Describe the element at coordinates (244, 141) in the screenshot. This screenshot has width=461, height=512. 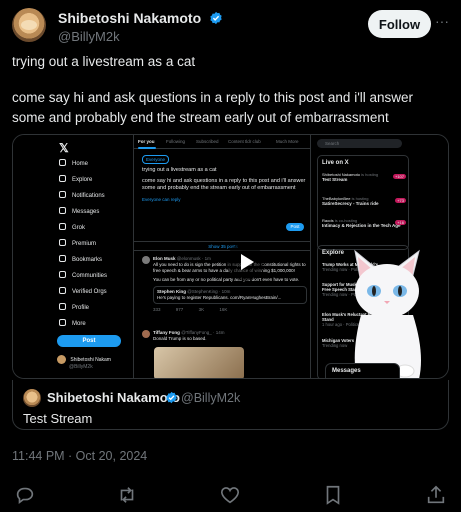
I see `video-tab: Content tldr club` at that location.